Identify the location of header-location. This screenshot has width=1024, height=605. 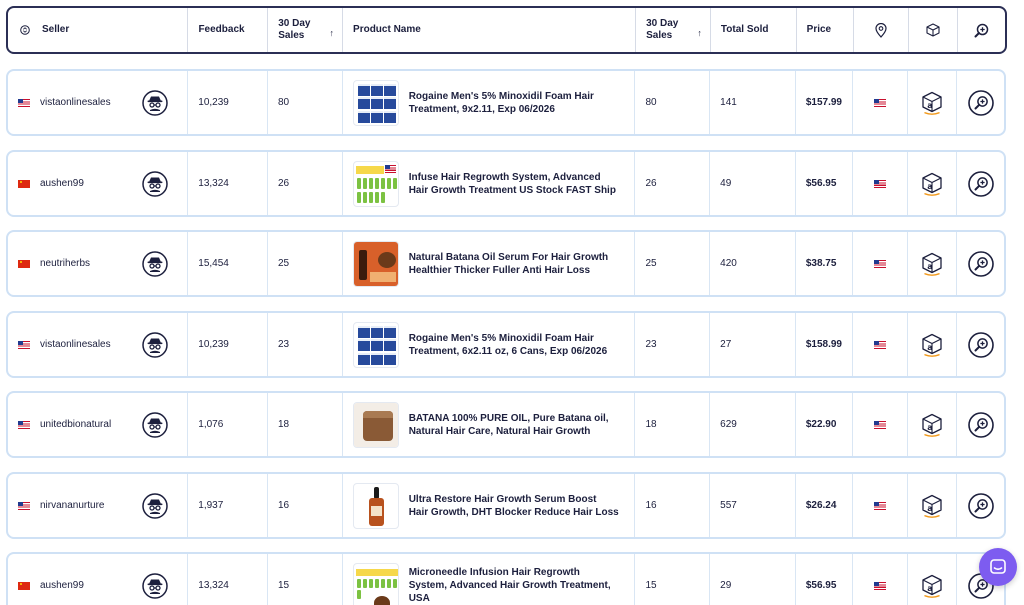
(882, 30).